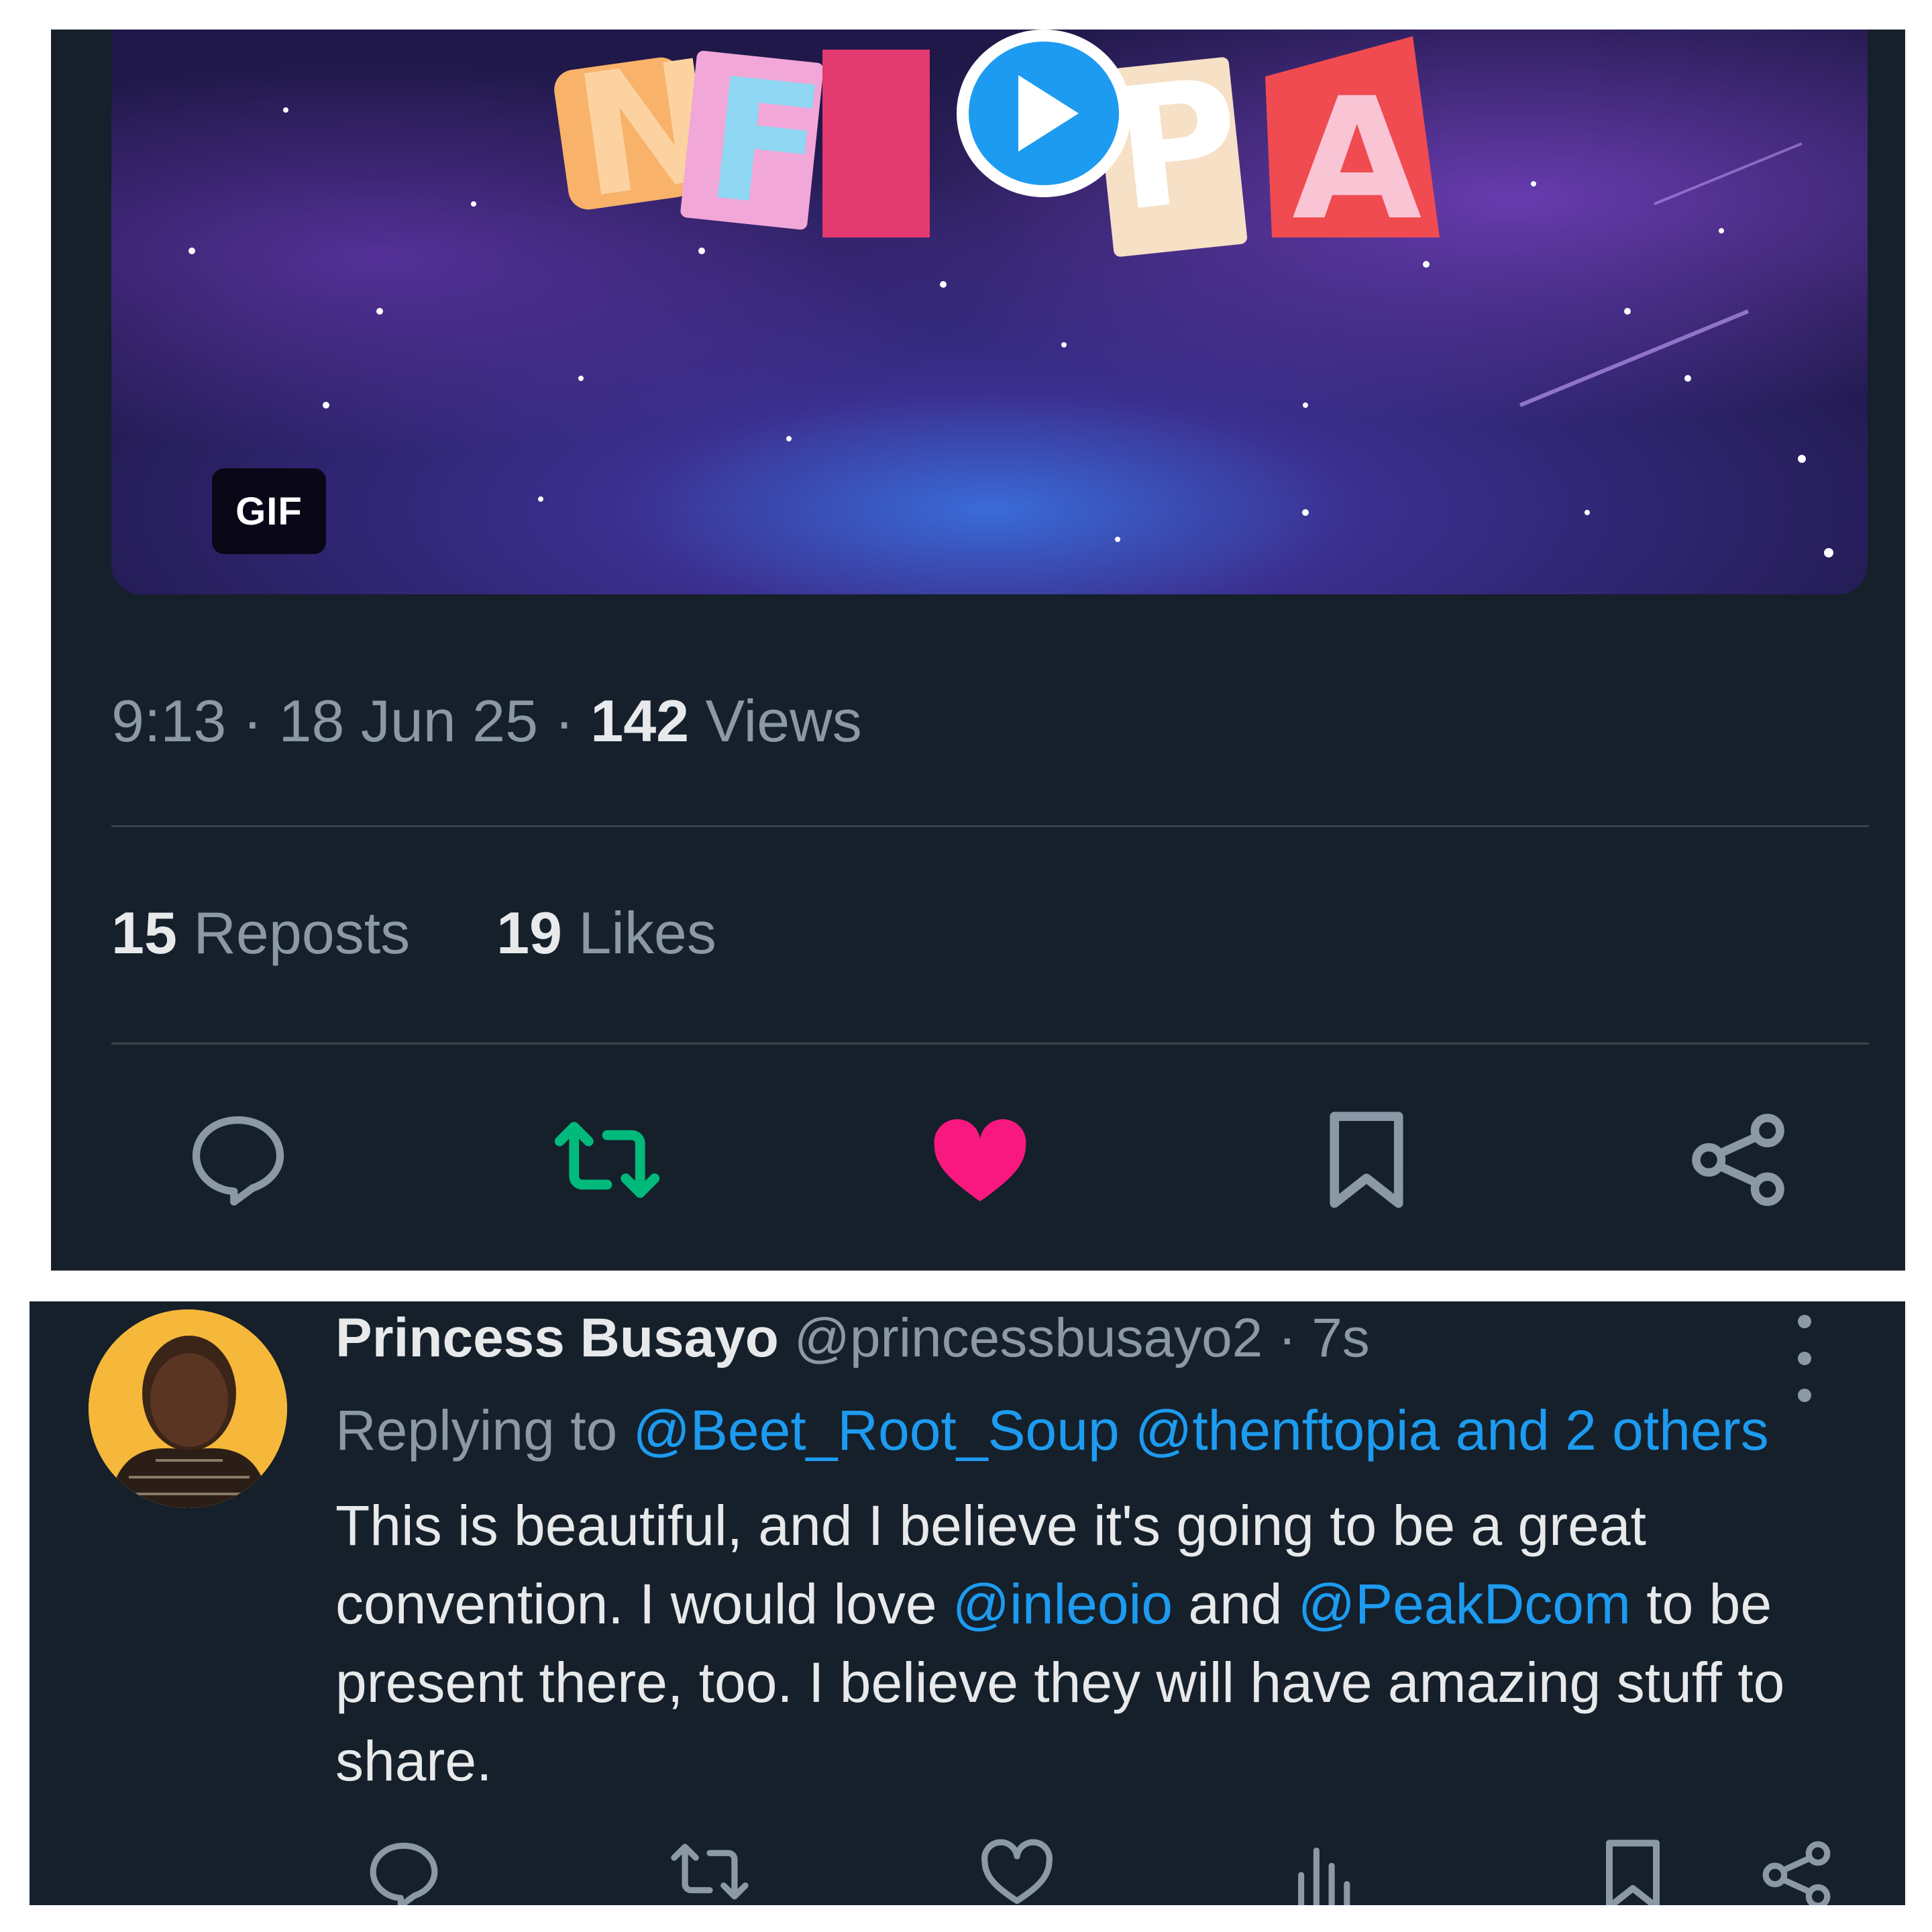 This screenshot has width=1932, height=1932. I want to click on display-name: Princess Busayo, so click(557, 1337).